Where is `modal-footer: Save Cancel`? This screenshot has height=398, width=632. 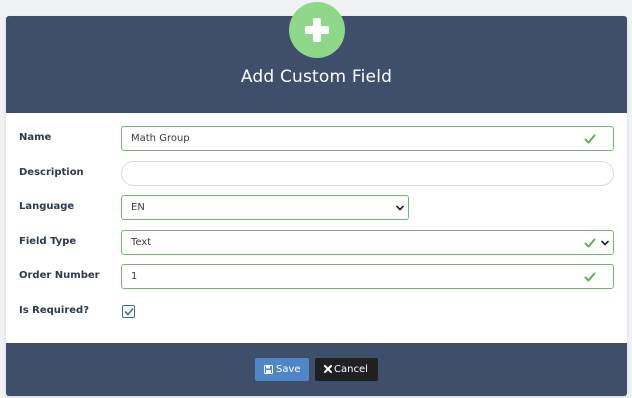
modal-footer: Save Cancel is located at coordinates (316, 369).